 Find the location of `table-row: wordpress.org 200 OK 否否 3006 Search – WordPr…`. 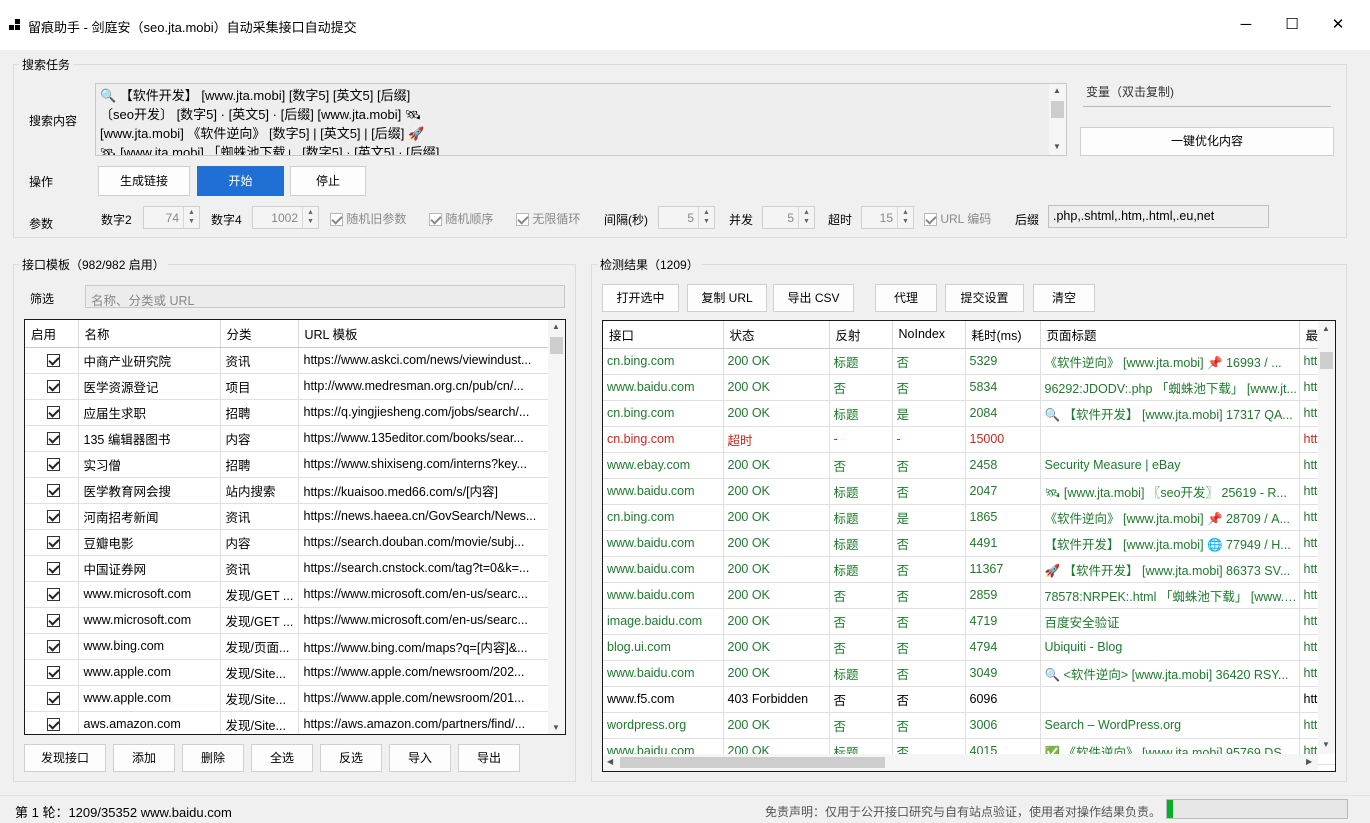

table-row: wordpress.org 200 OK 否否 3006 Search – WordPr… is located at coordinates (969, 725).